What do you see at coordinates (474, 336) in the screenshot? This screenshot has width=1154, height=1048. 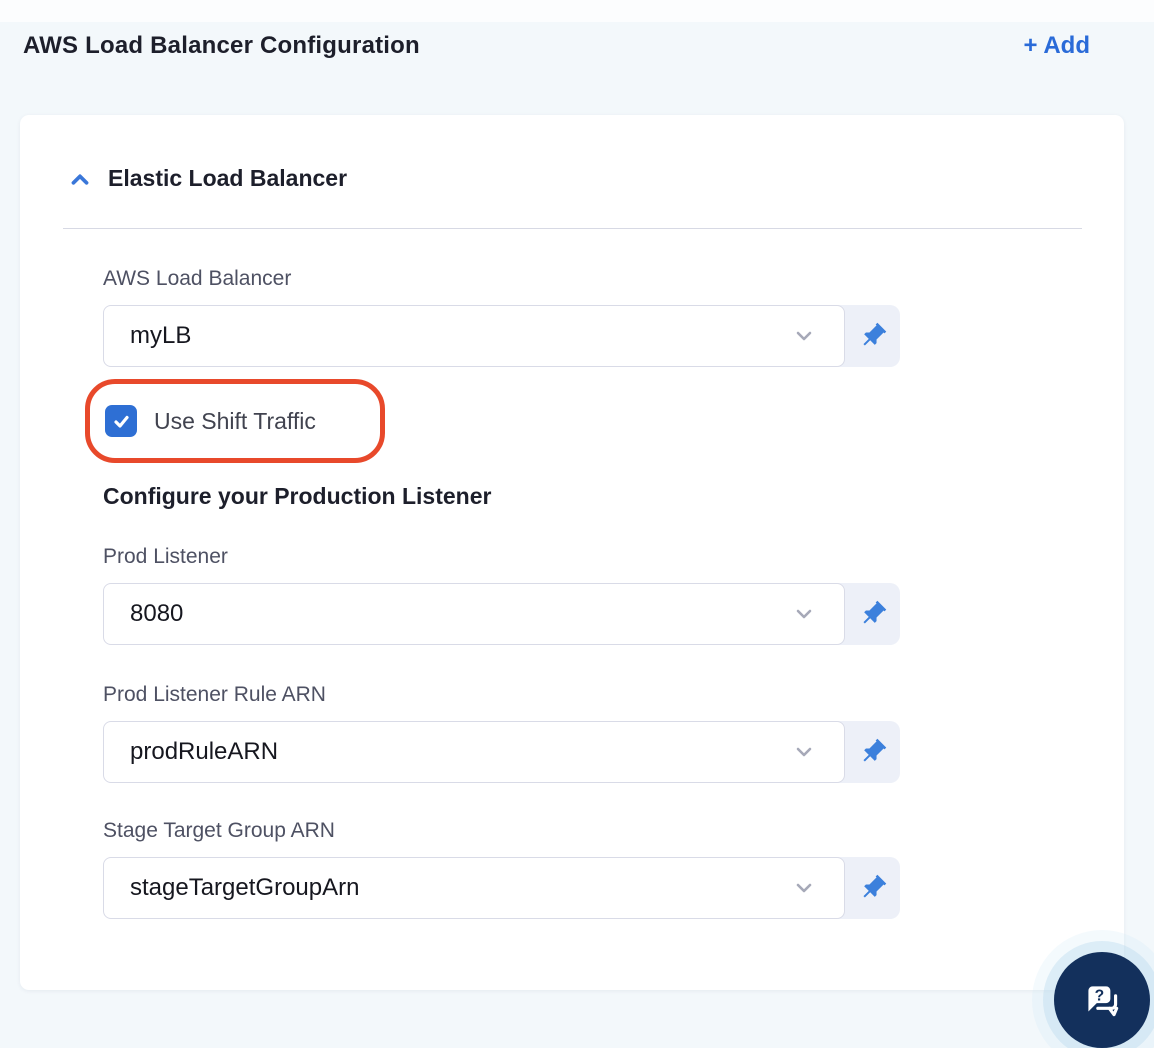 I see `aws-load-balancer-select: myLB` at bounding box center [474, 336].